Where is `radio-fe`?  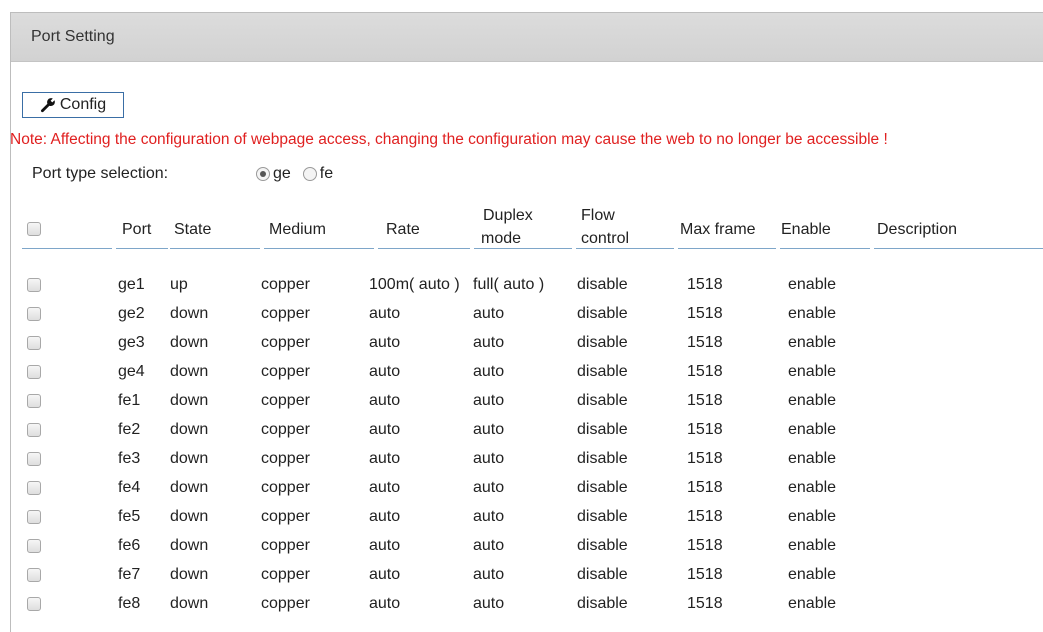 radio-fe is located at coordinates (309, 174).